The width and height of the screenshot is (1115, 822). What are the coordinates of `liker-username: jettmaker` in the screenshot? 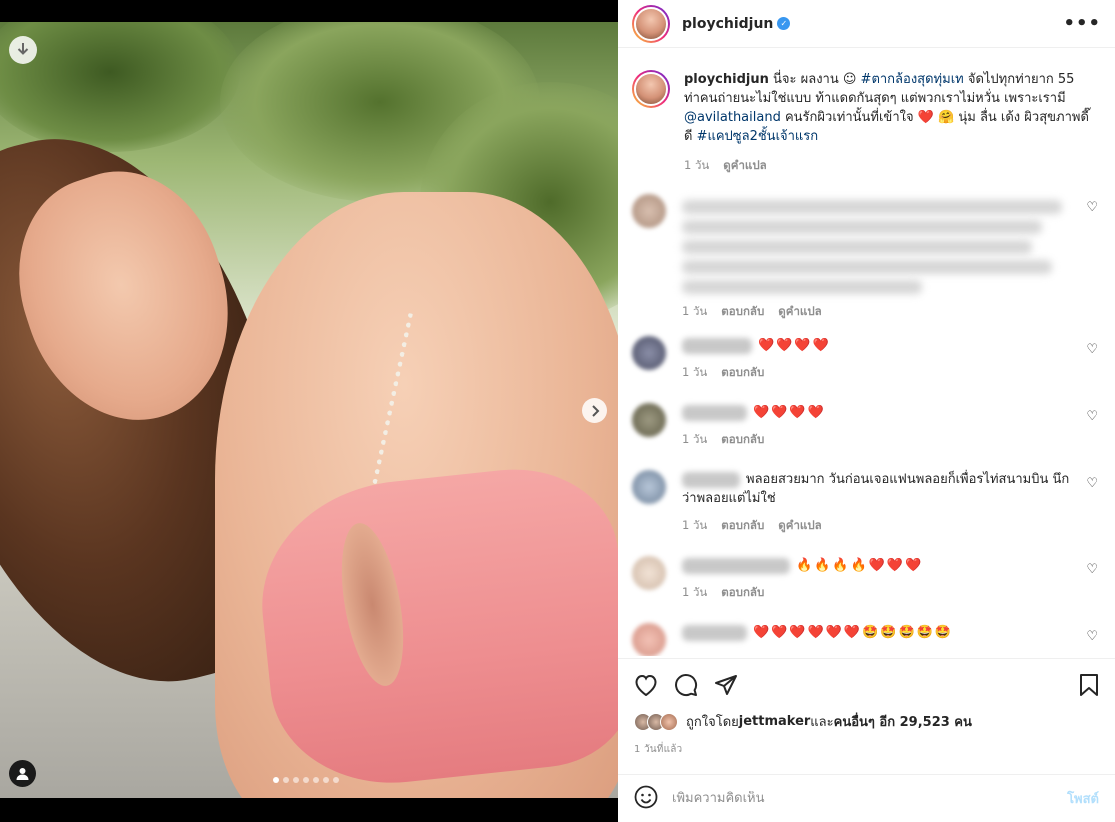 It's located at (775, 721).